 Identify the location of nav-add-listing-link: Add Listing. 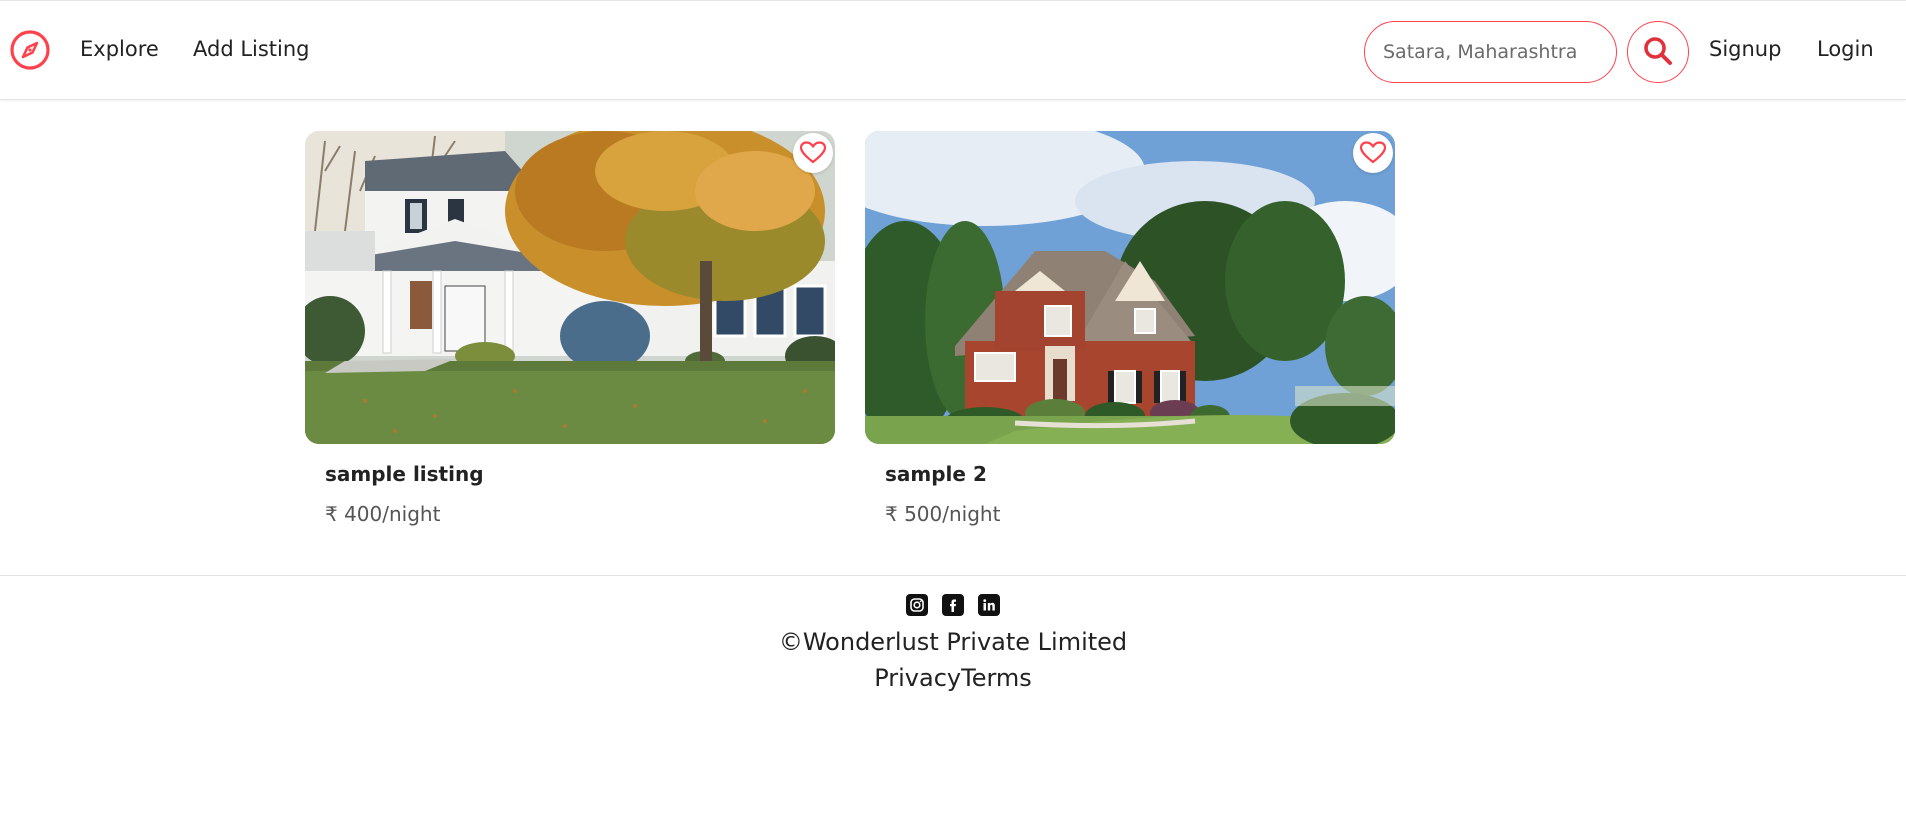
(251, 49).